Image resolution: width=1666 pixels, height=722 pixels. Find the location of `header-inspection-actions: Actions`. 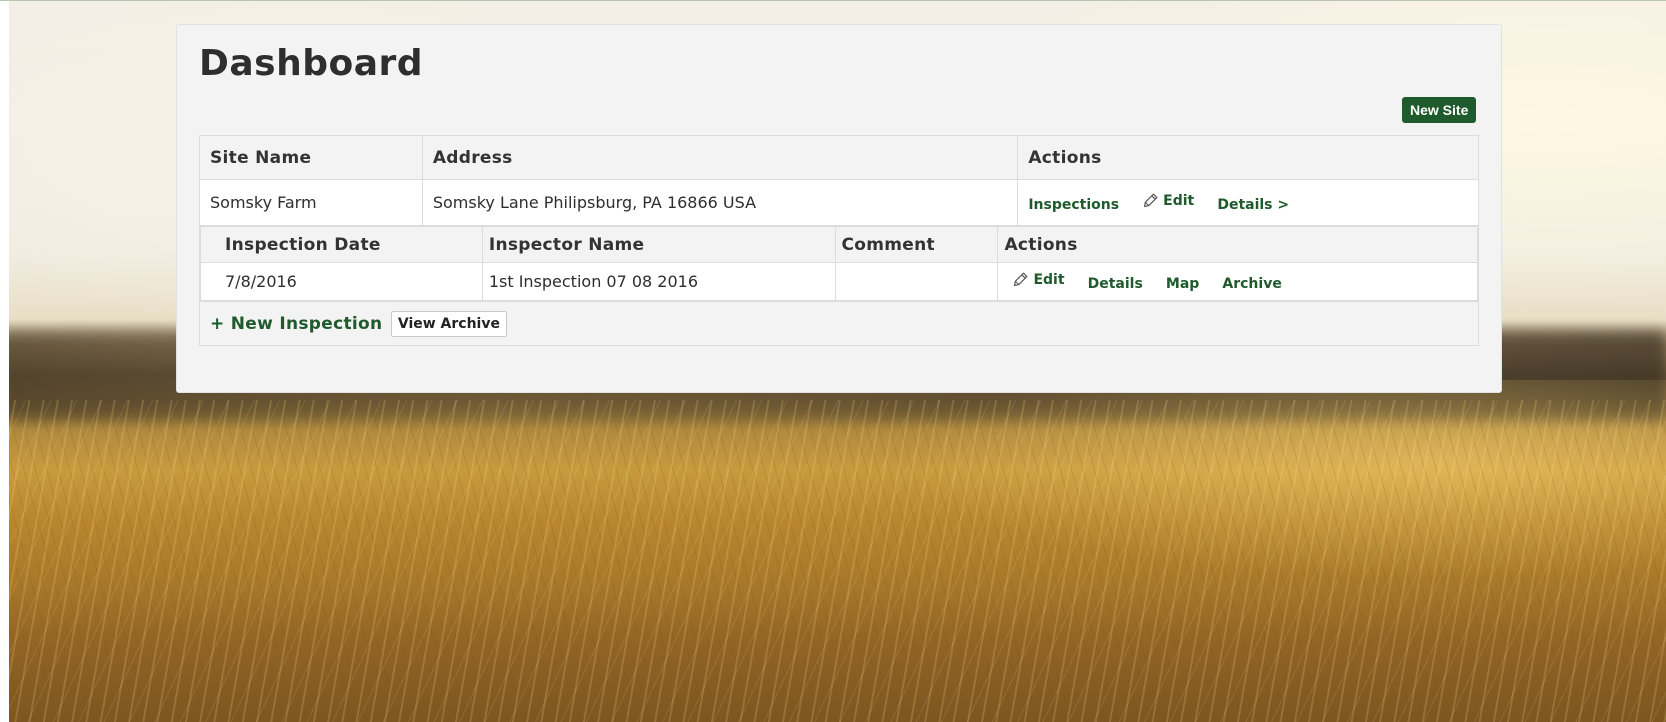

header-inspection-actions: Actions is located at coordinates (1237, 244).